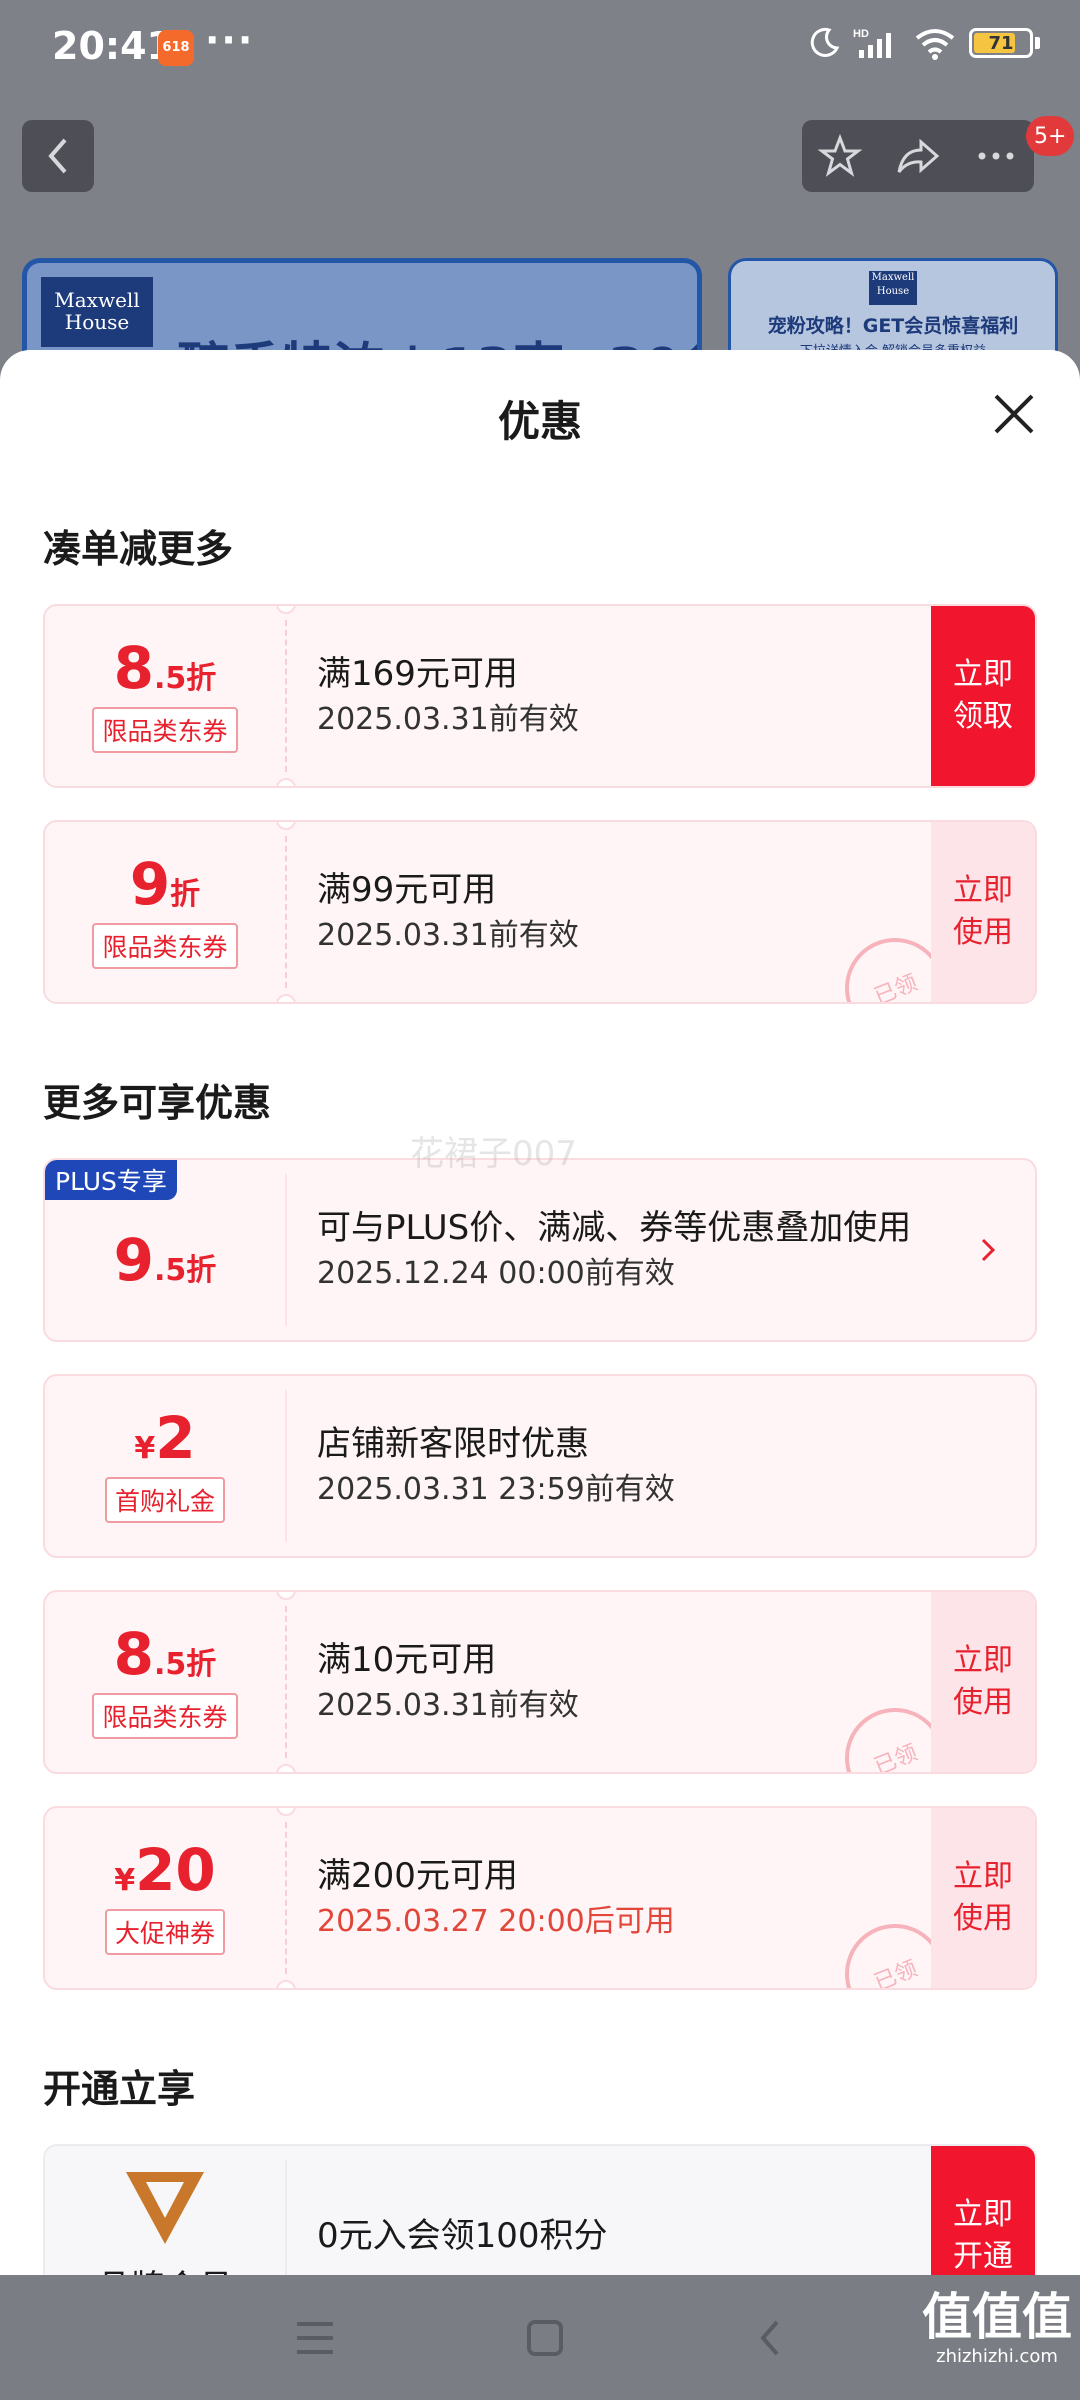 The height and width of the screenshot is (2400, 1080). I want to click on message-badge: 5+, so click(1050, 136).